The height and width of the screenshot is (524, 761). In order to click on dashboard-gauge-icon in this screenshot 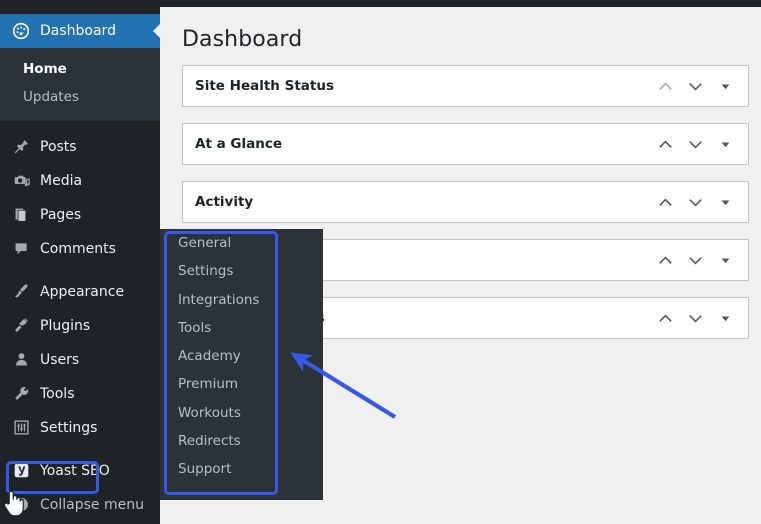, I will do `click(21, 31)`.